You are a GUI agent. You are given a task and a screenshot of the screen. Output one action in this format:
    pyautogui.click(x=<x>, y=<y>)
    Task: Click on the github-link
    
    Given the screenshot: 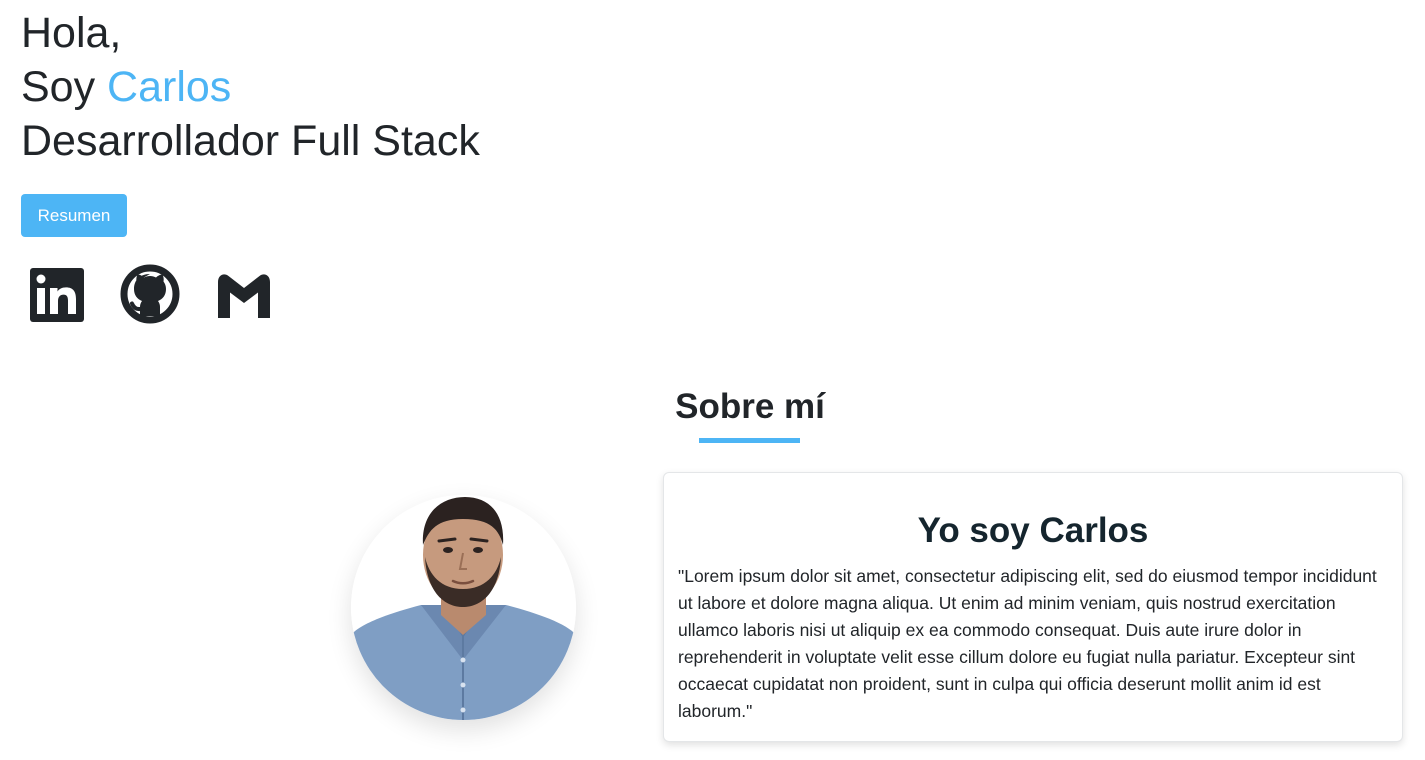 What is the action you would take?
    pyautogui.click(x=150, y=294)
    